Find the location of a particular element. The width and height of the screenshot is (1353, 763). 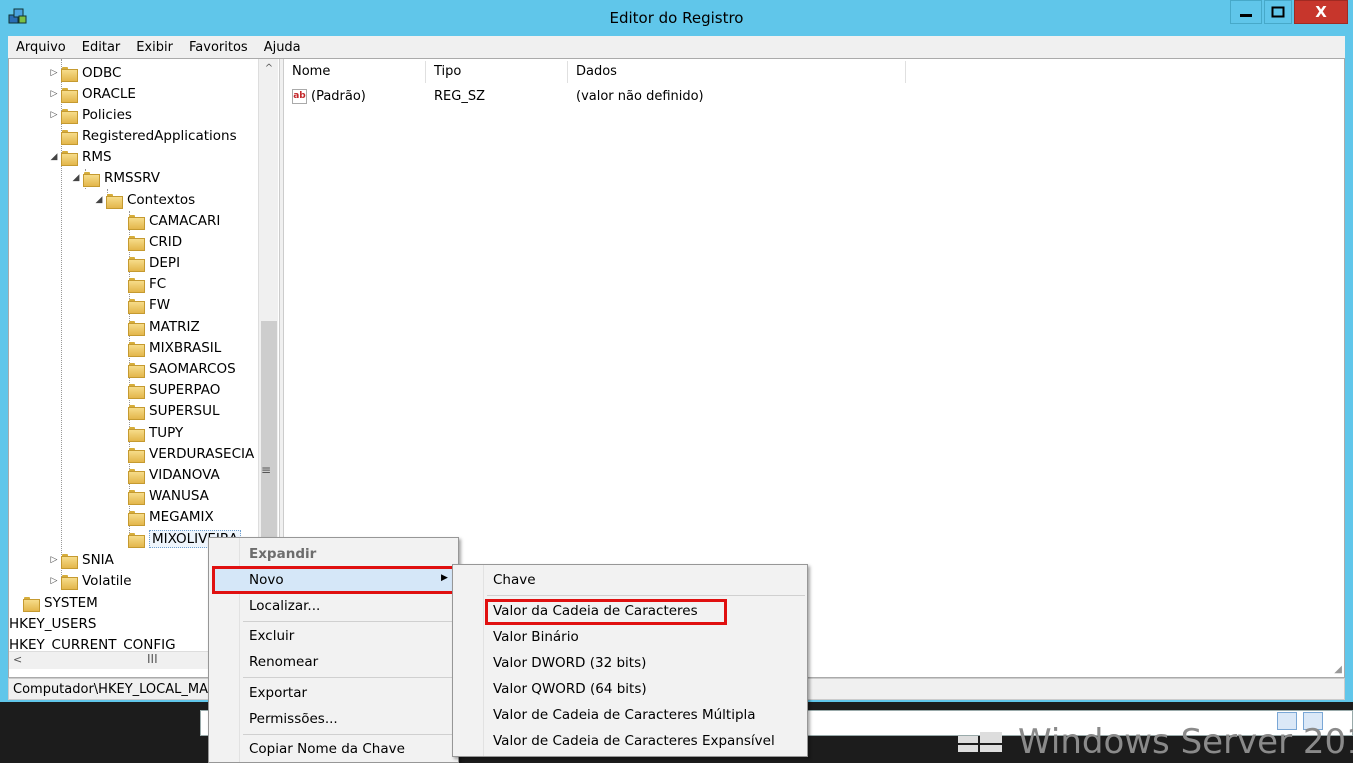

column-header-nome: Nome is located at coordinates (355, 72).